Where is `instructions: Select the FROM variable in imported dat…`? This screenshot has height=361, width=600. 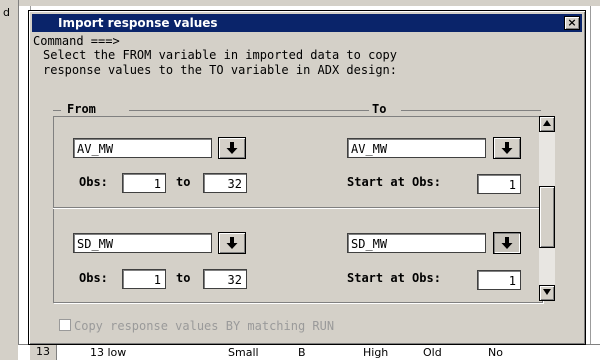 instructions: Select the FROM variable in imported dat… is located at coordinates (303, 63).